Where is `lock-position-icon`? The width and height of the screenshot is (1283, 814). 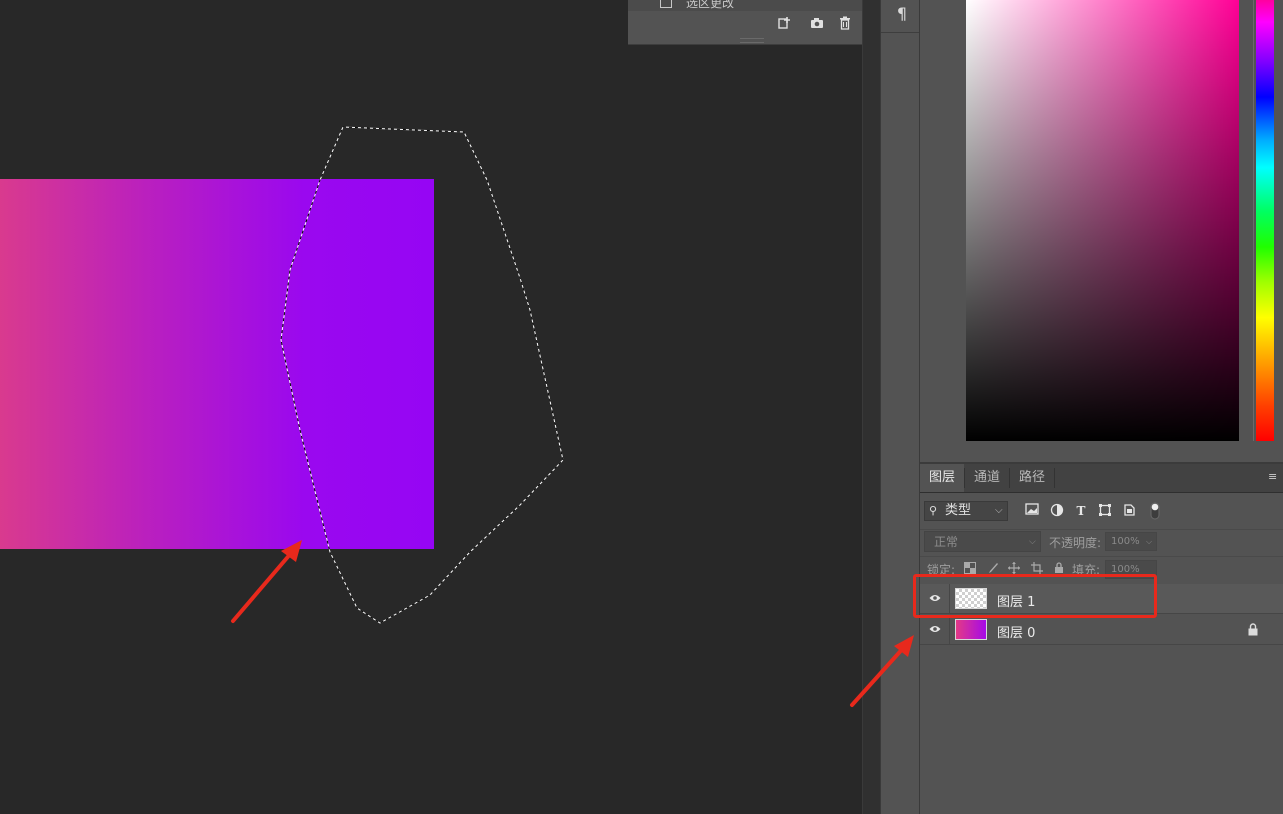 lock-position-icon is located at coordinates (1014, 568).